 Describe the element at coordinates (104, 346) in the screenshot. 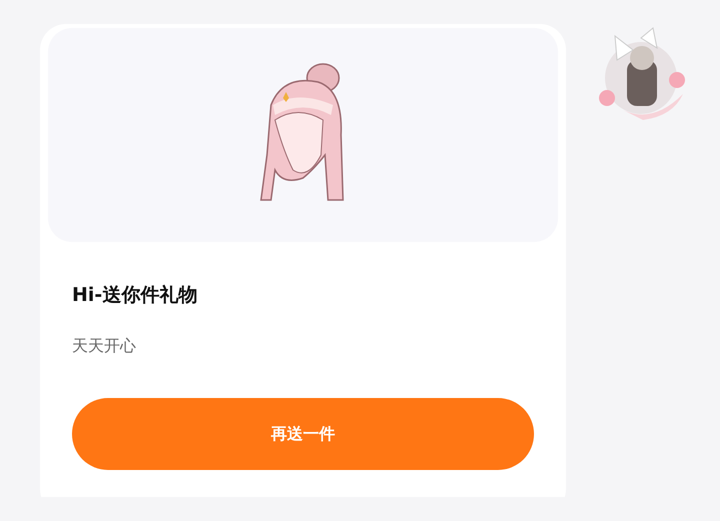

I see `gift-message: 天天开心` at that location.